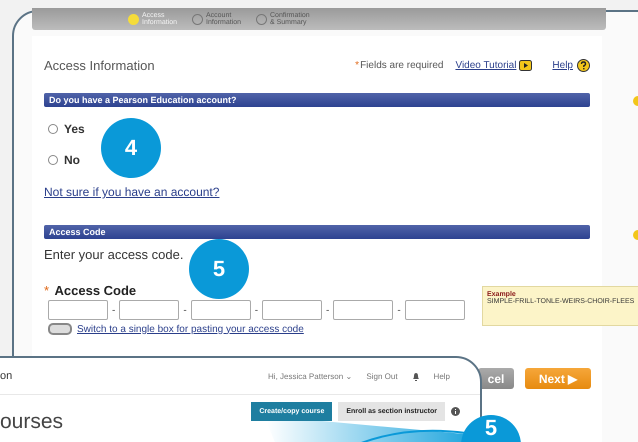 This screenshot has width=638, height=442. Describe the element at coordinates (485, 65) in the screenshot. I see `video-tutorial-link: Video Tutorial` at that location.